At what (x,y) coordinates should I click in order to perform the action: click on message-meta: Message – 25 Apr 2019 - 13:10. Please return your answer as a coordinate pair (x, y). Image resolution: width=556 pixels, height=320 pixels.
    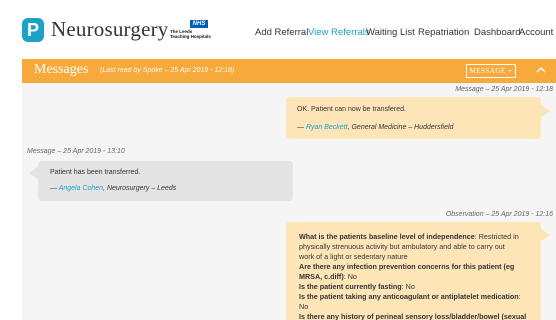
    Looking at the image, I should click on (76, 151).